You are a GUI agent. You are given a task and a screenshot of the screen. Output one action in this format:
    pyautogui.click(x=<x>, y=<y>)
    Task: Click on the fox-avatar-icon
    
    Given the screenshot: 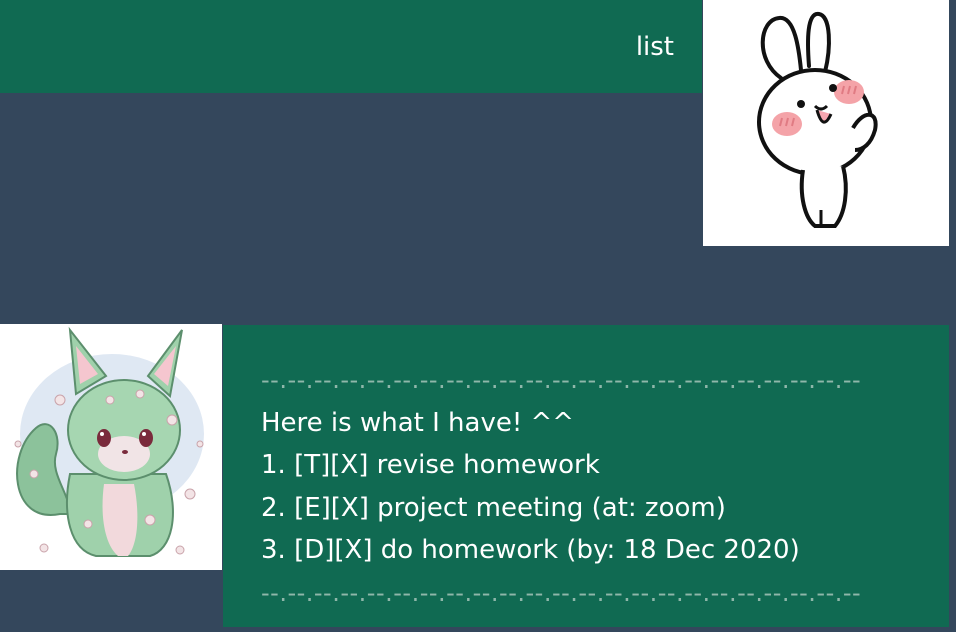 What is the action you would take?
    pyautogui.click(x=111, y=447)
    